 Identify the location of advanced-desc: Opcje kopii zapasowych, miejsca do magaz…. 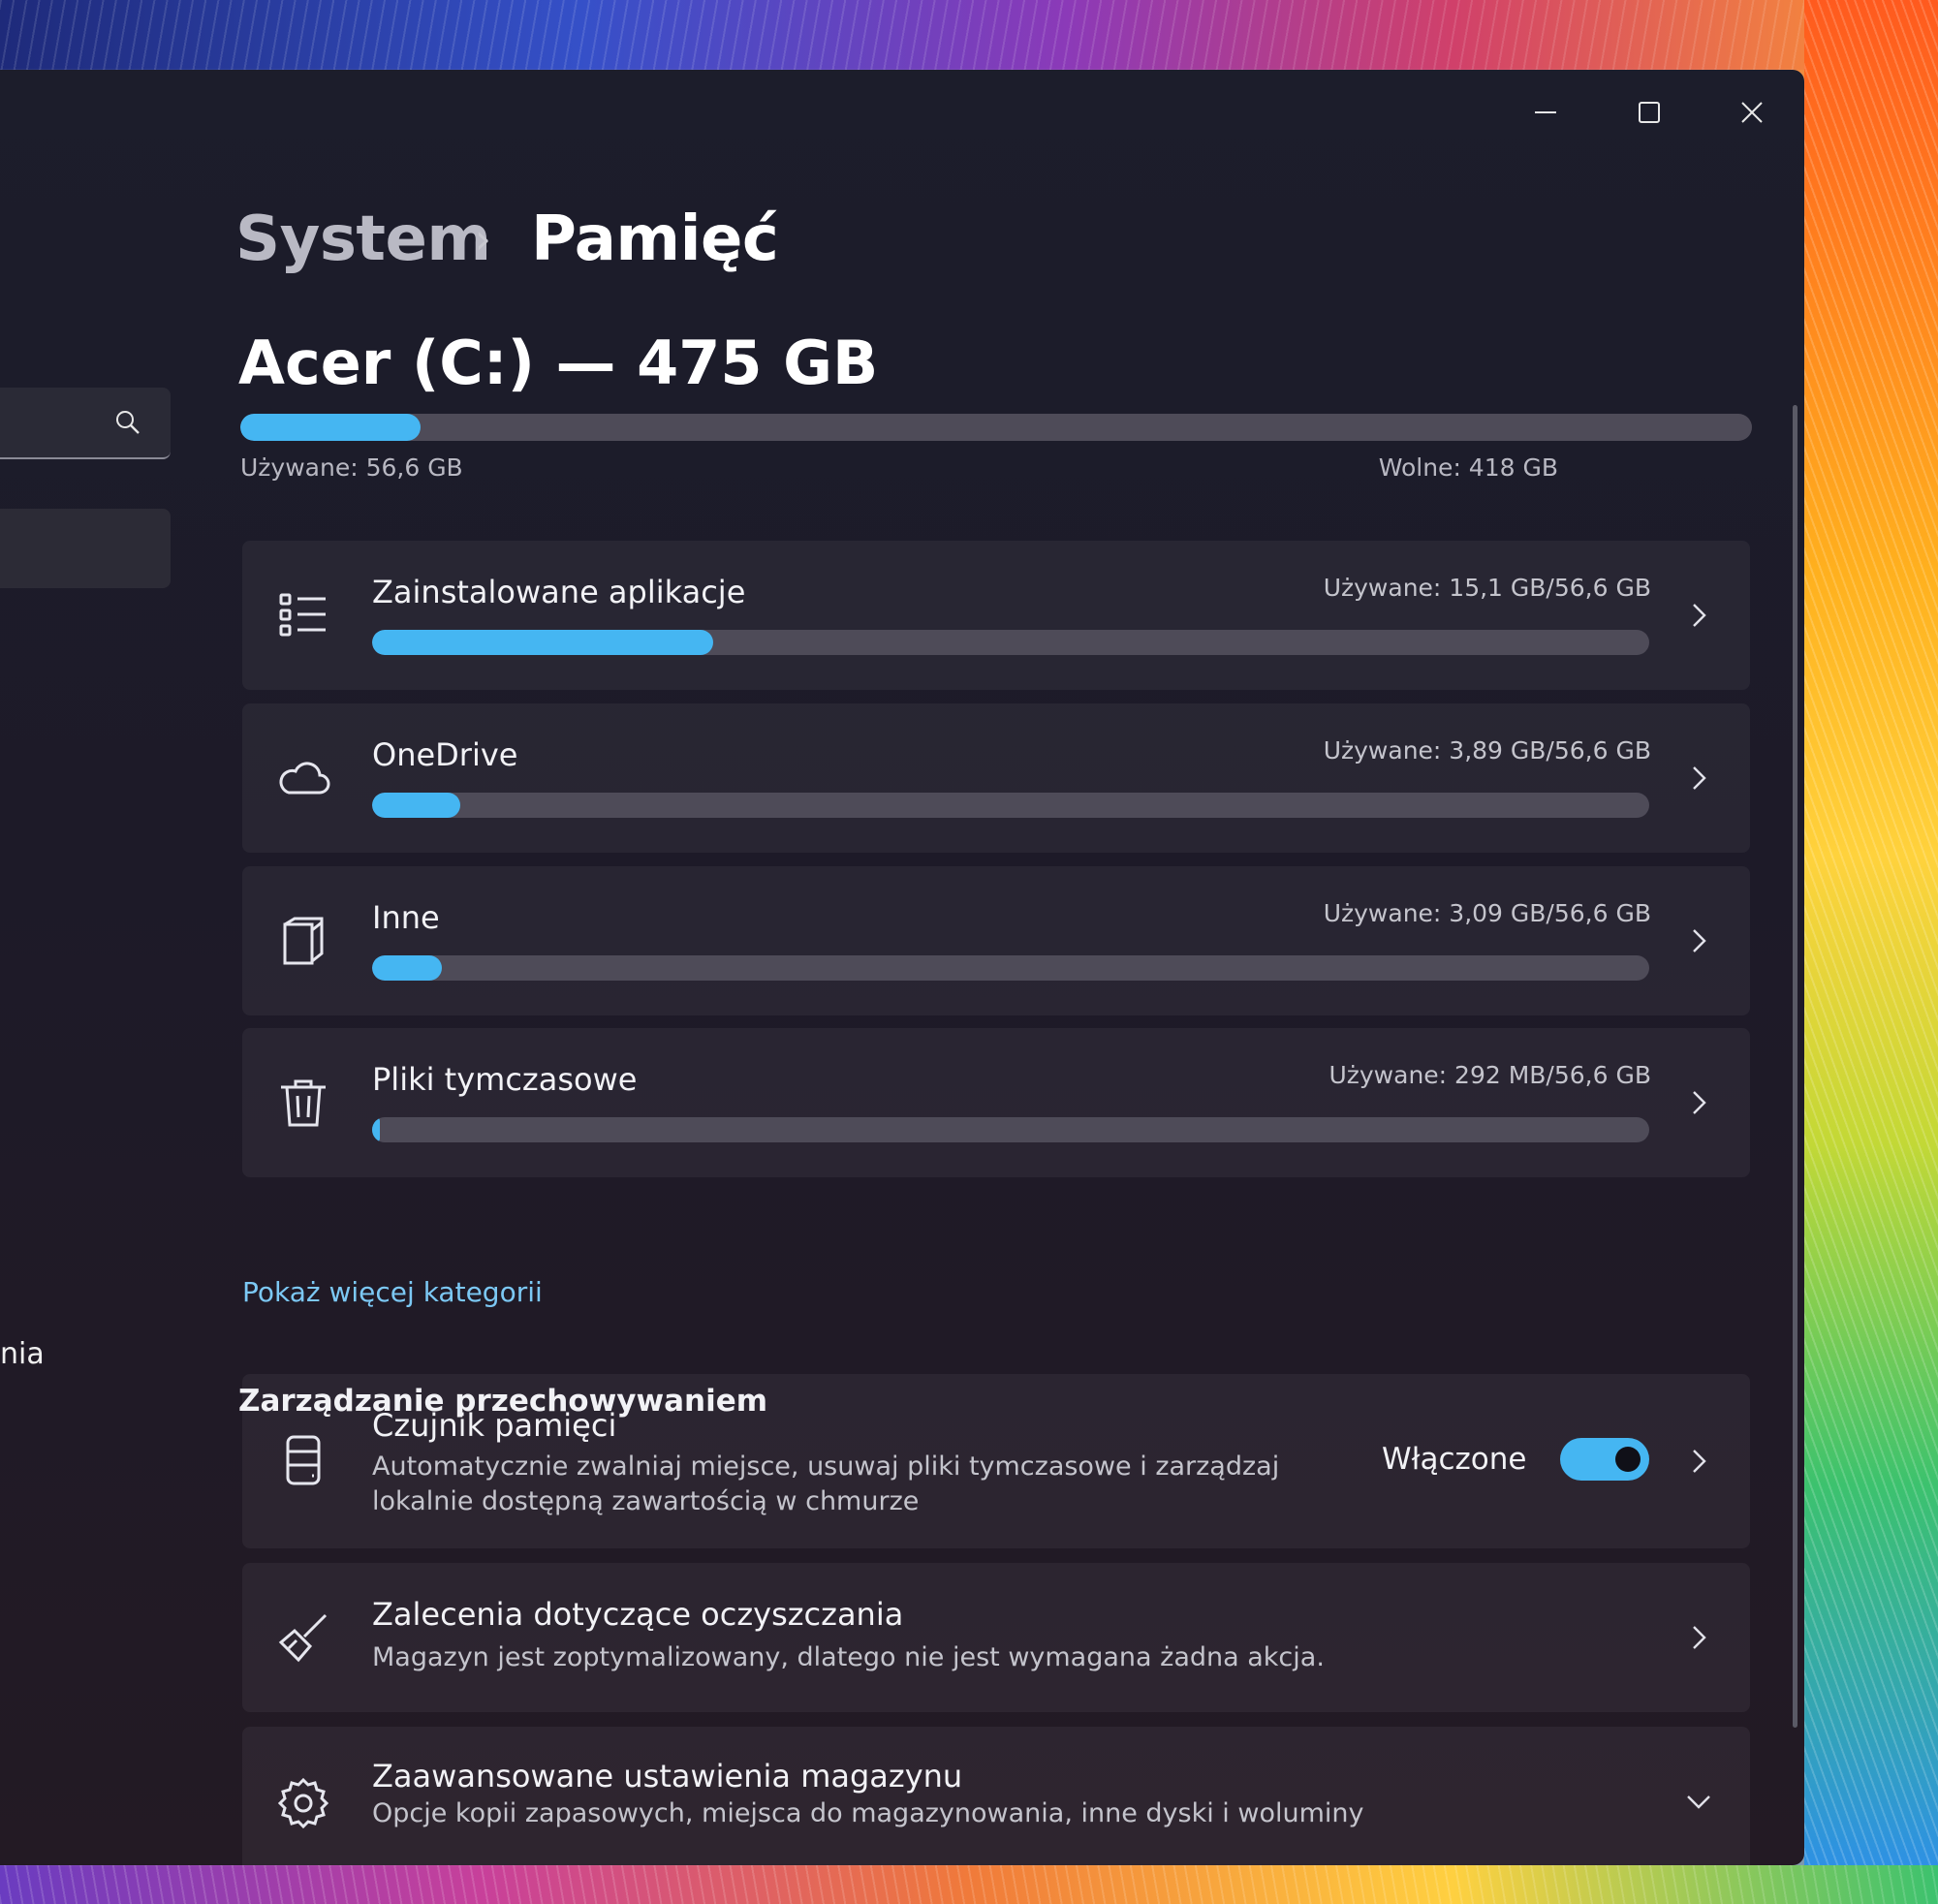
(868, 1813).